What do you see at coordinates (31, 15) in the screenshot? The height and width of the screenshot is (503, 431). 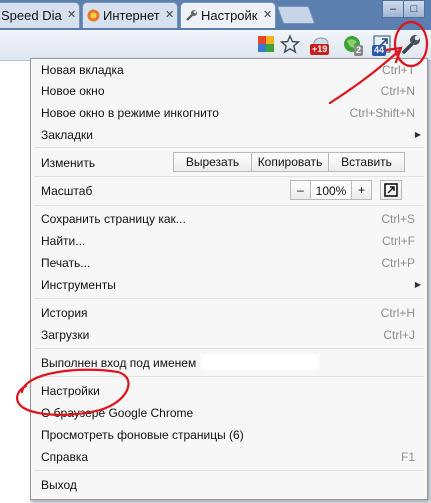 I see `tab-title: Speed Dia` at bounding box center [31, 15].